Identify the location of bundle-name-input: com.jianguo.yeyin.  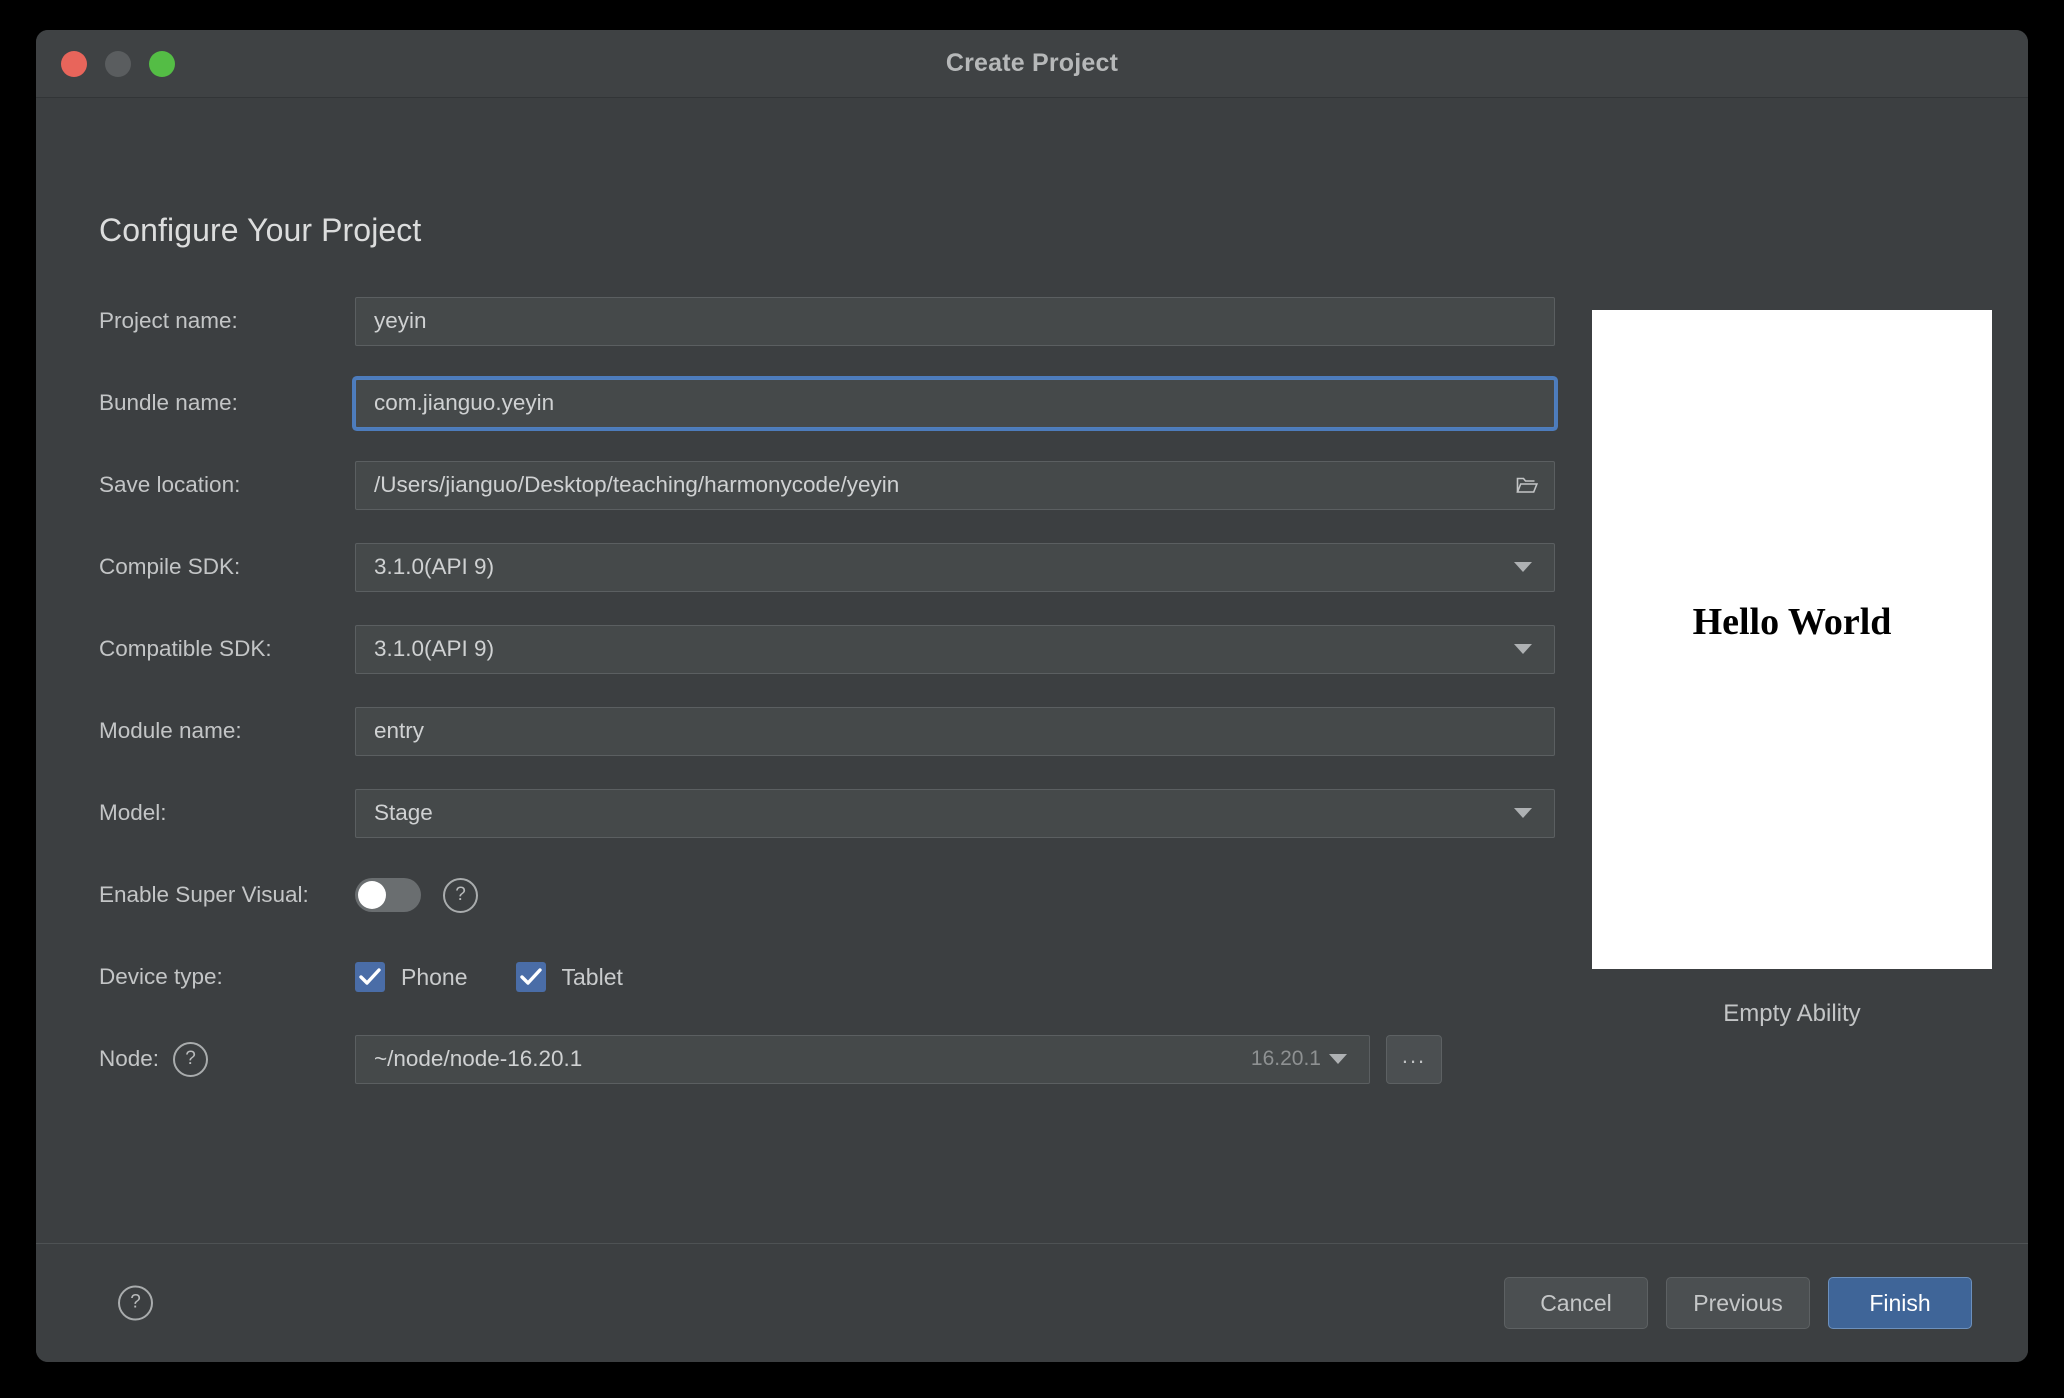
(955, 403).